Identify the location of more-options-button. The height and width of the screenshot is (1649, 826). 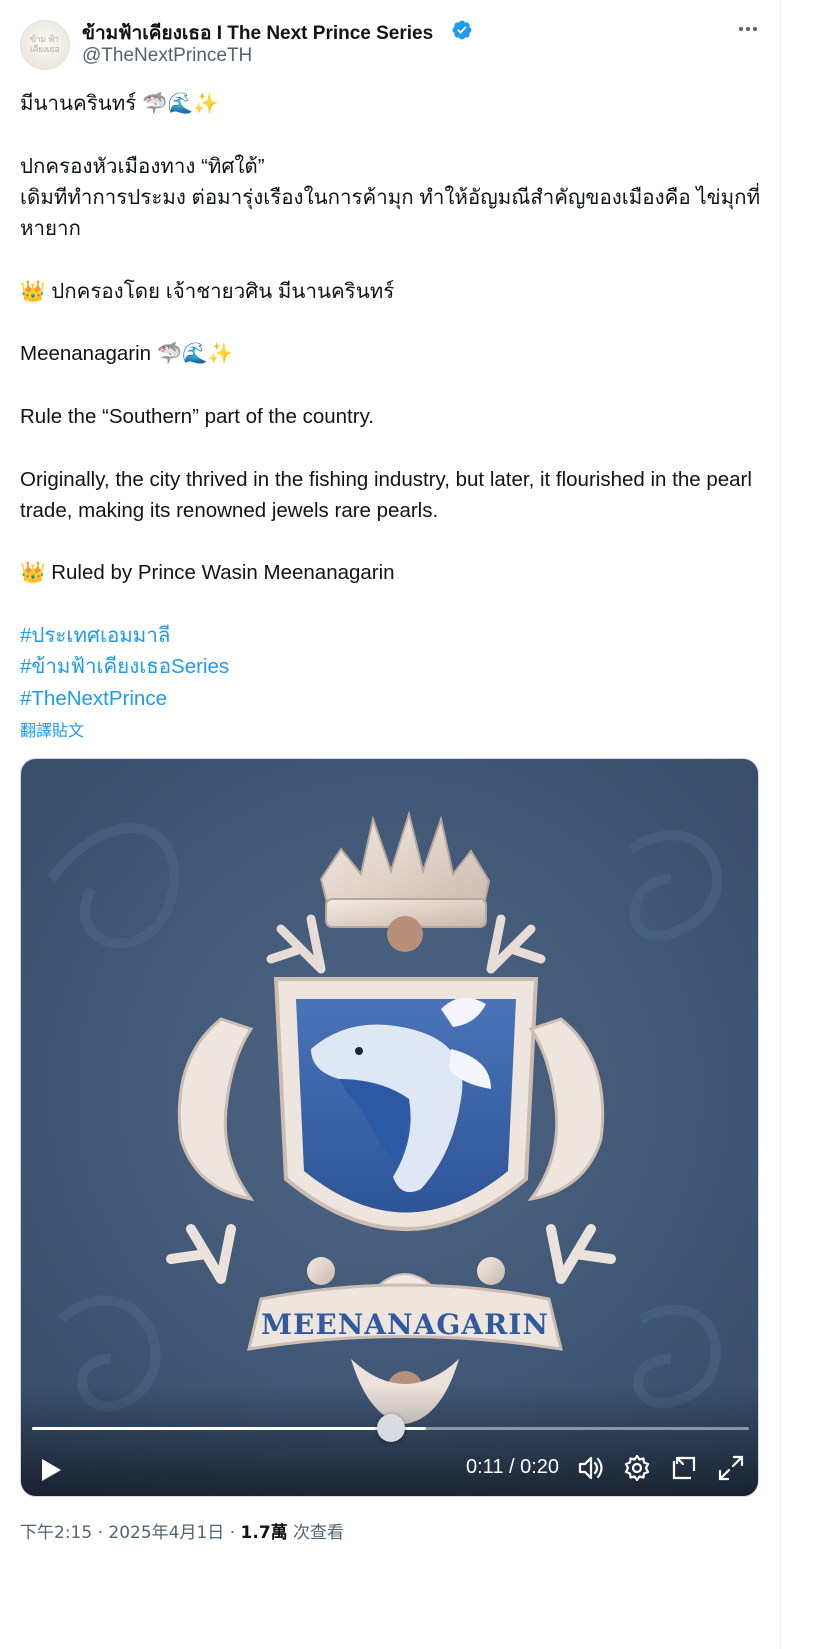
(748, 29).